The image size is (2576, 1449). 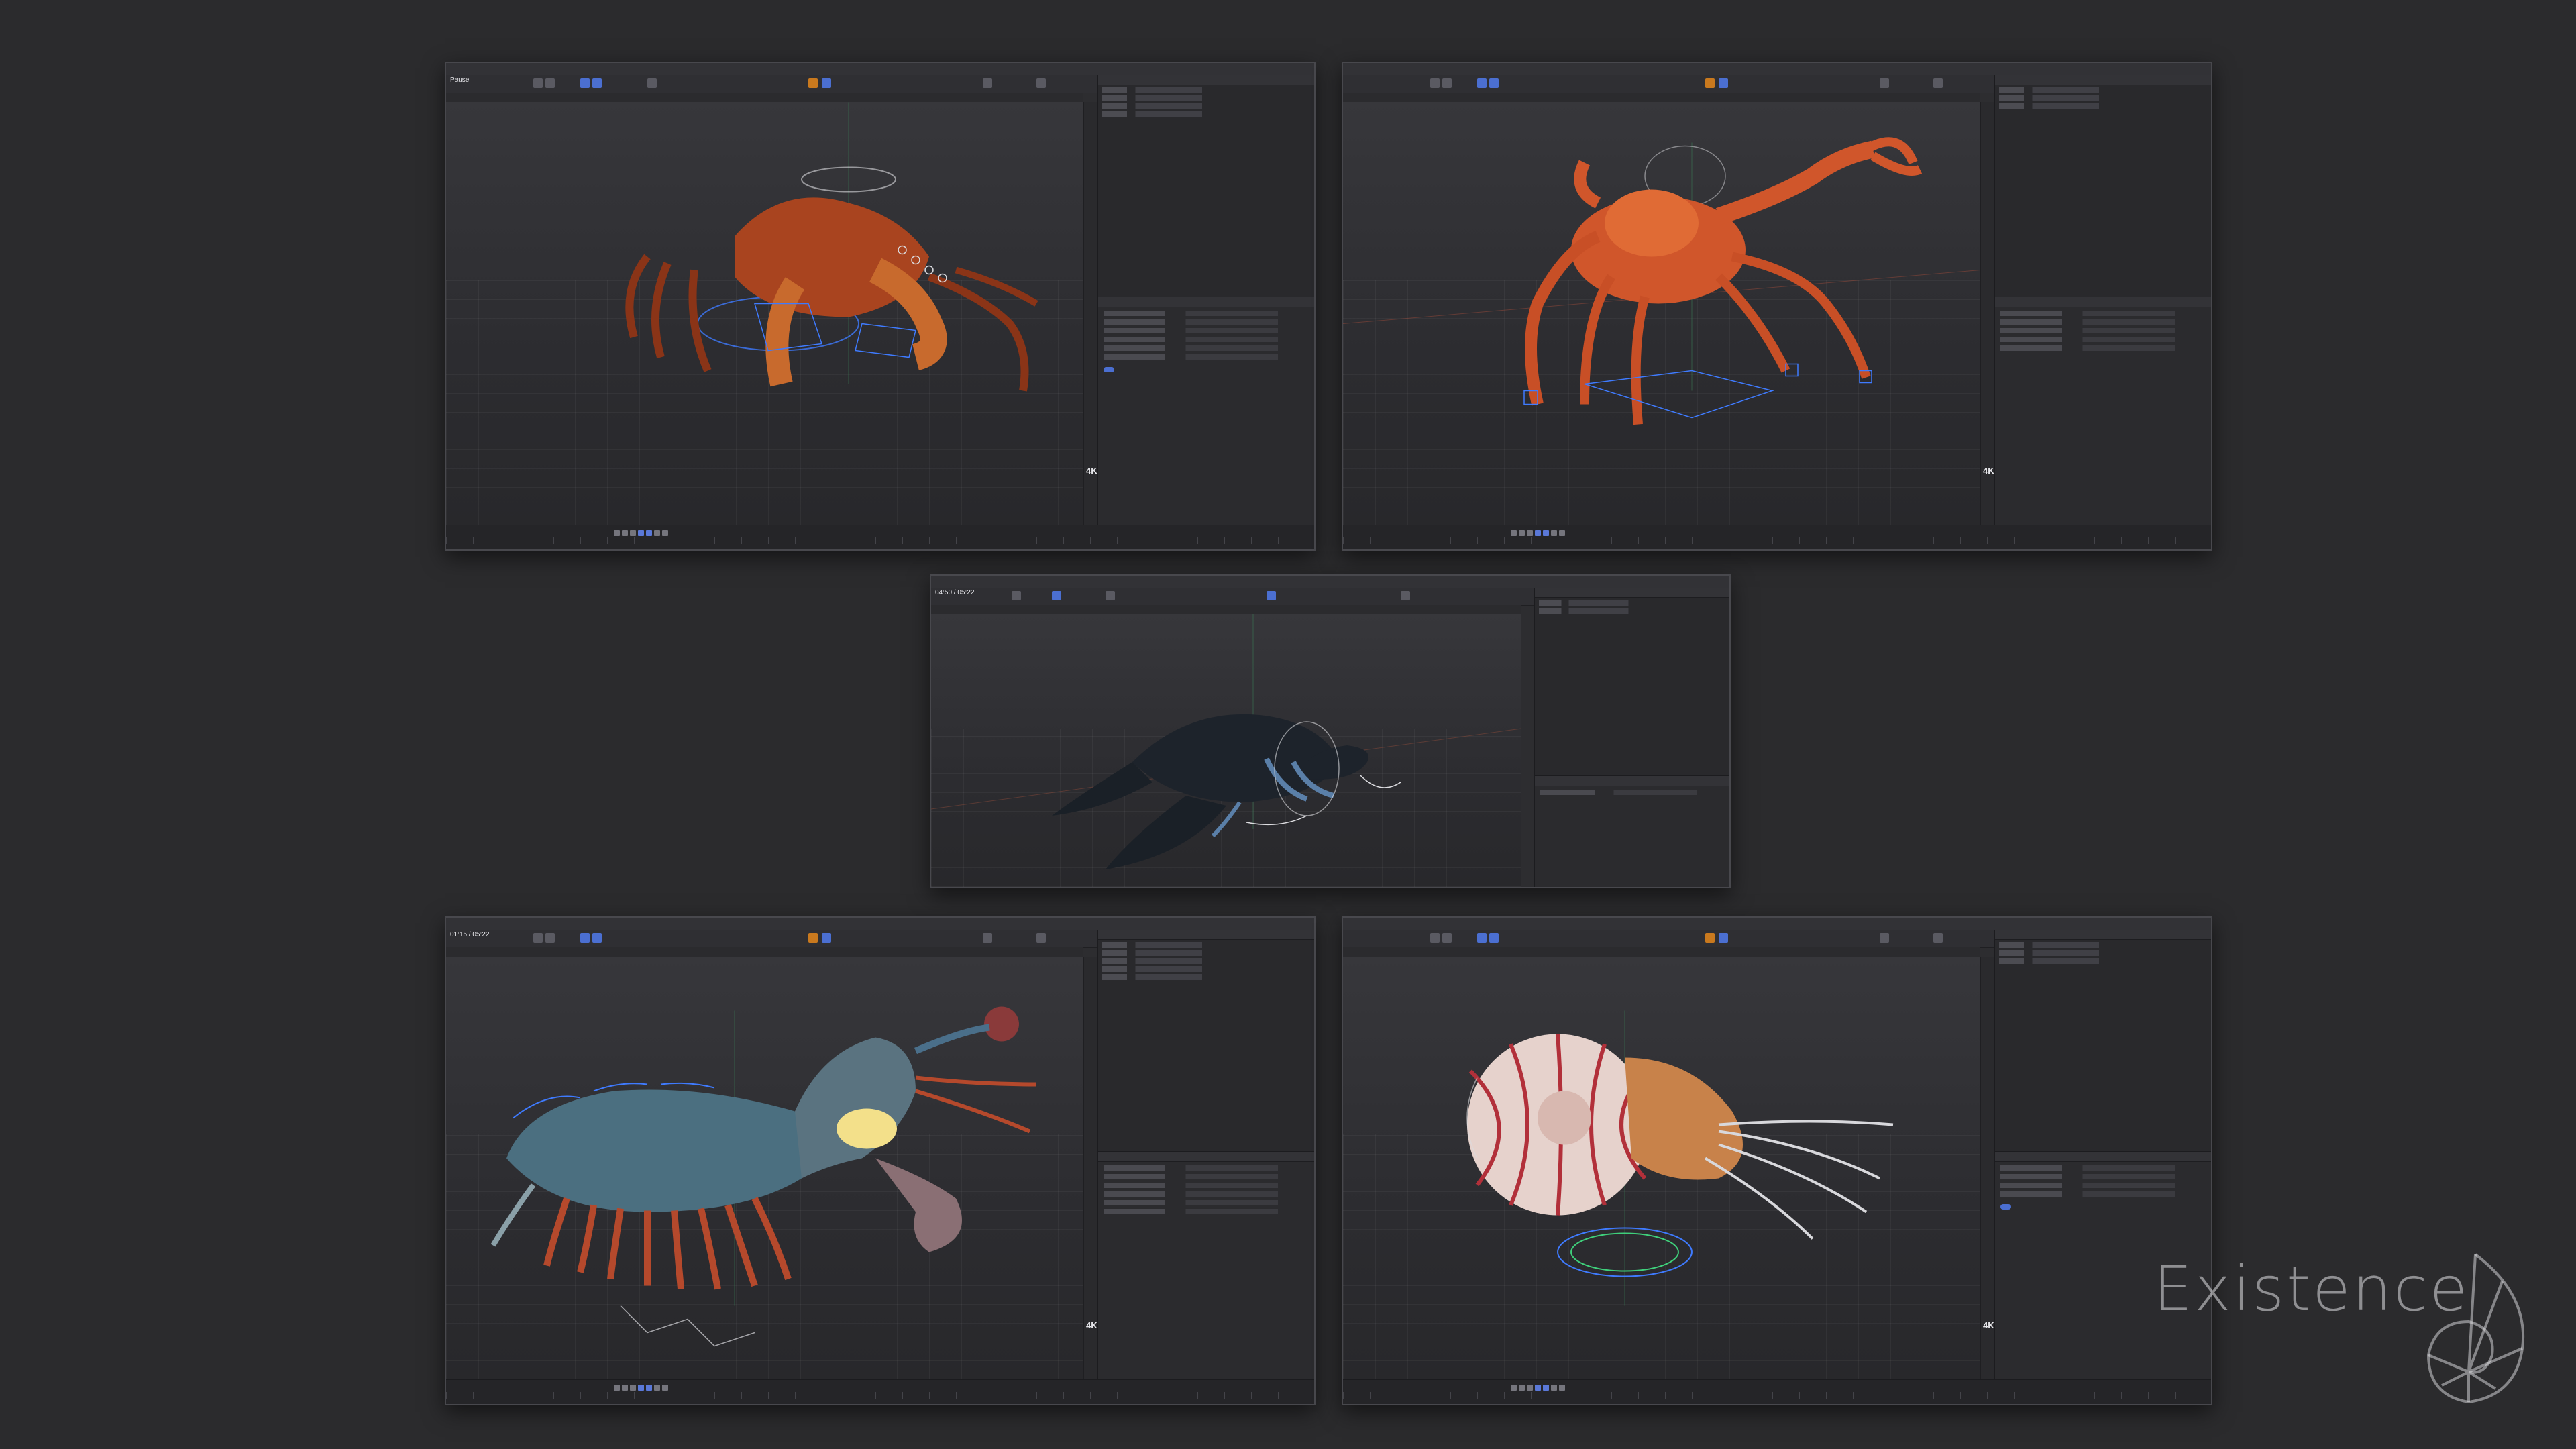 I want to click on nautilus-model, so click(x=1661, y=1168).